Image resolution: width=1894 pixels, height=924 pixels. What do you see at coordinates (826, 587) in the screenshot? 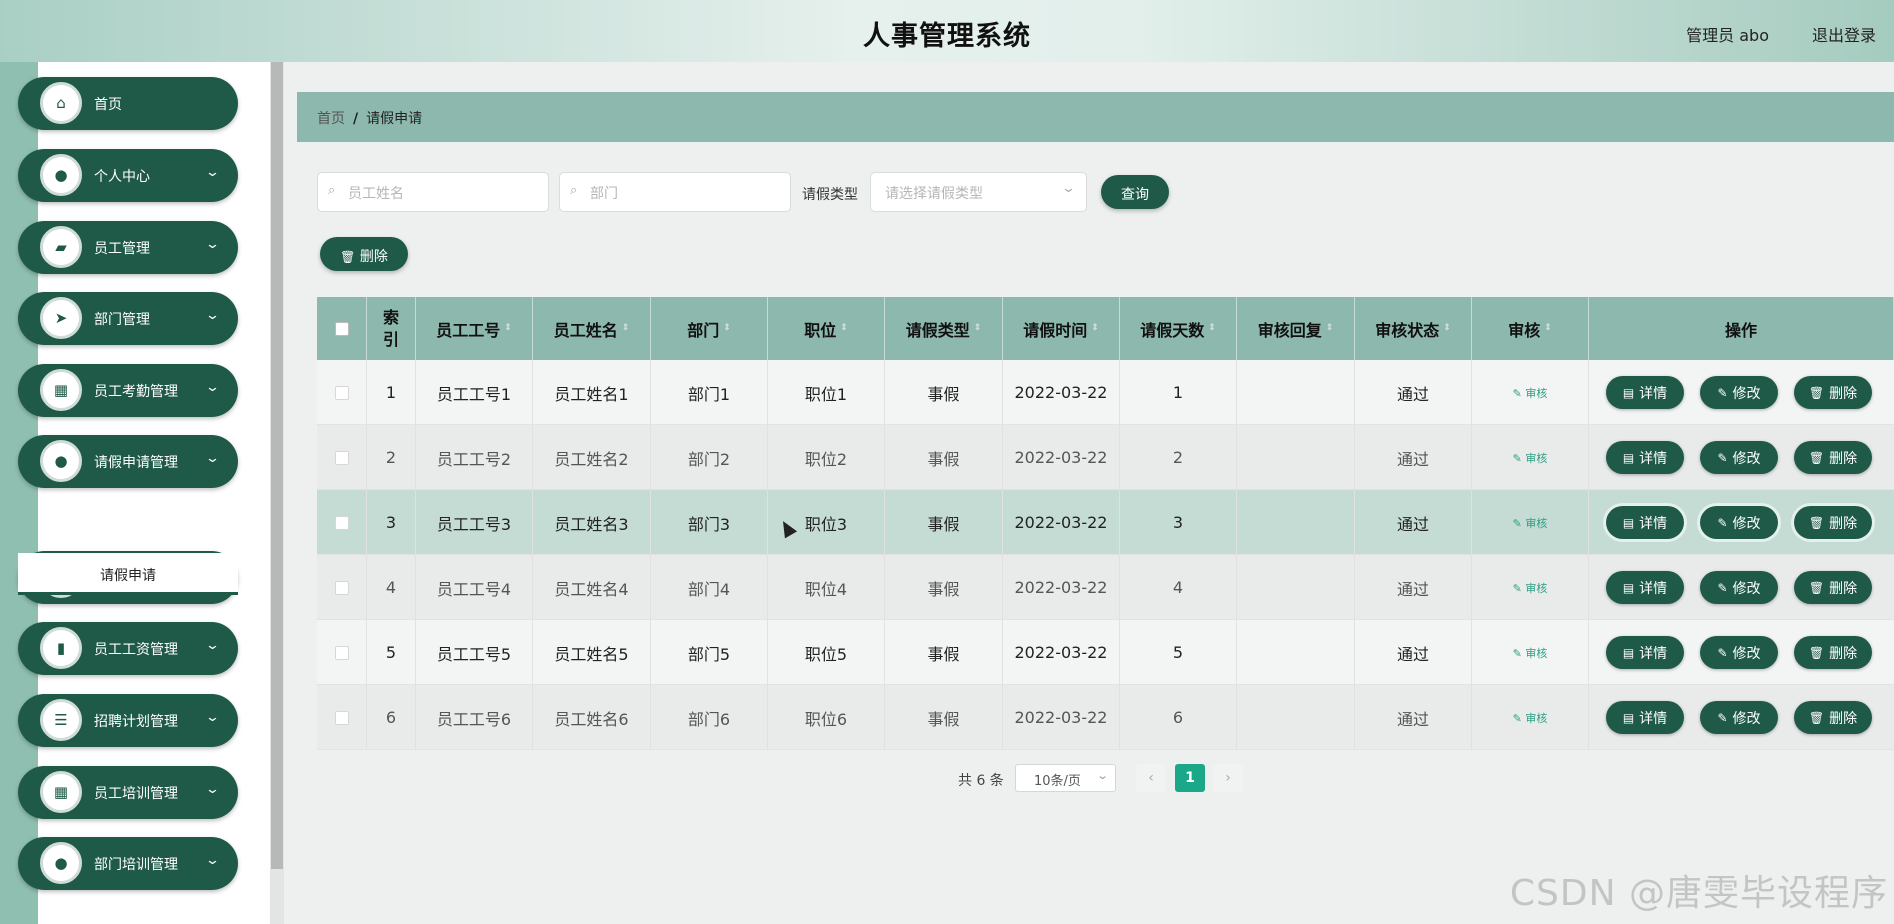
I see `cell-position: 职位4` at bounding box center [826, 587].